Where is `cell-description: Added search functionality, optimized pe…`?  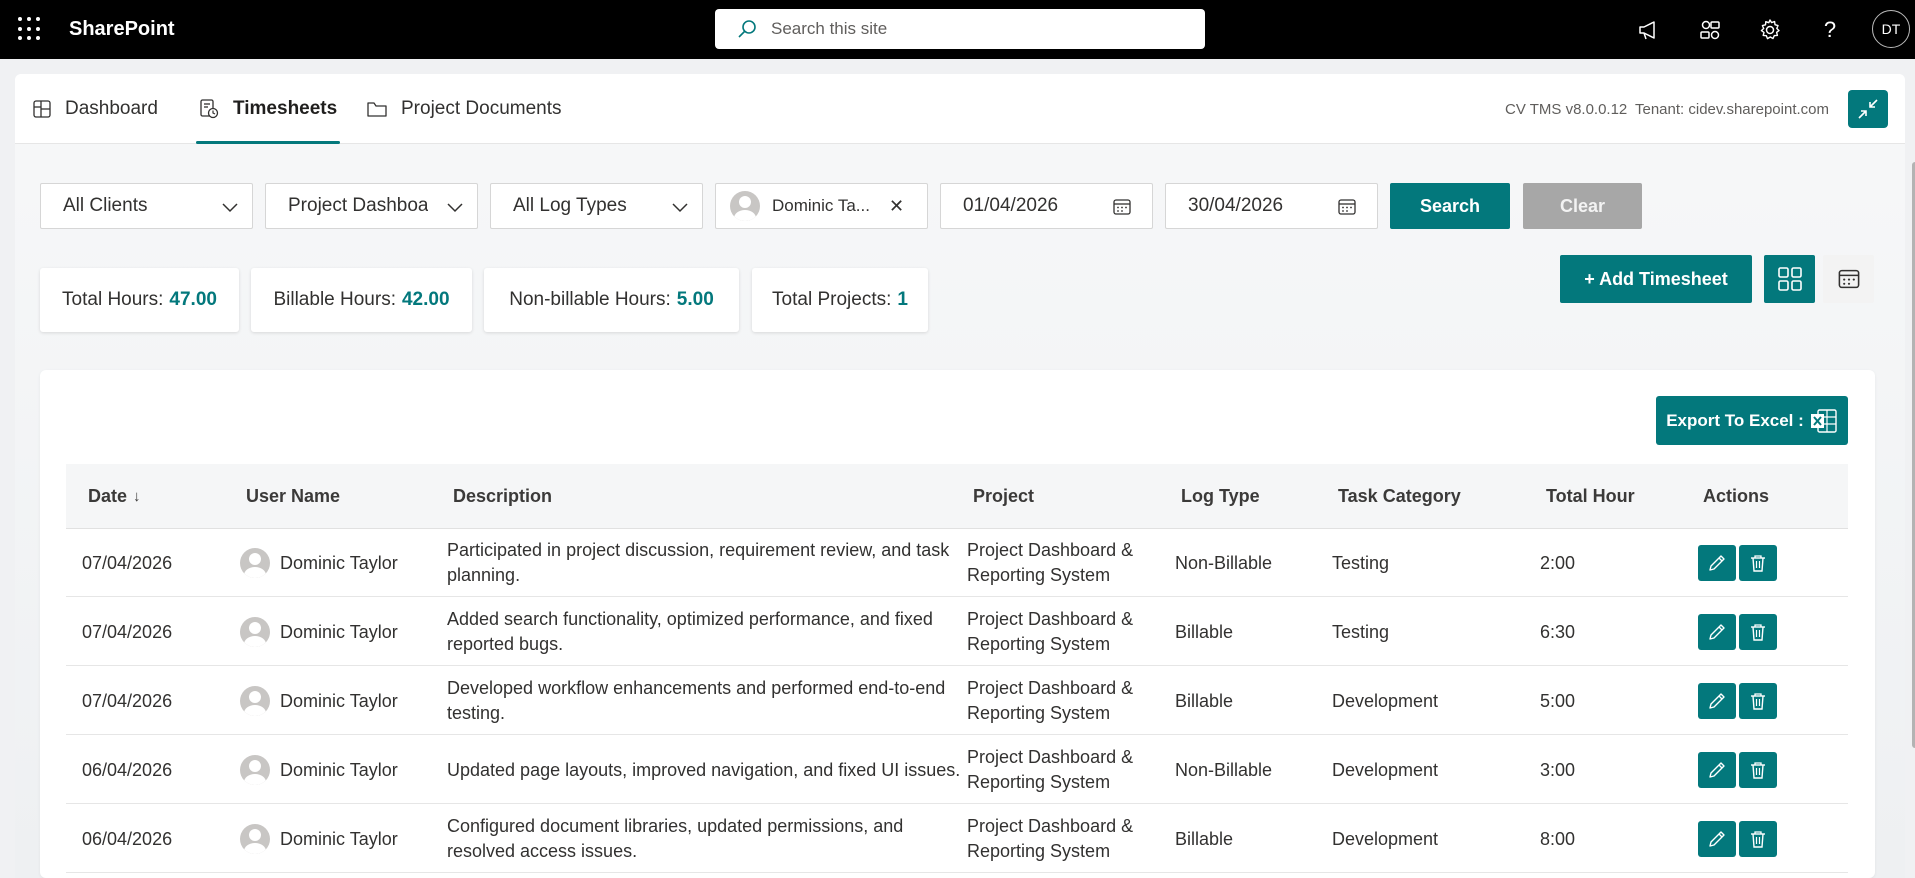
cell-description: Added search functionality, optimized pe… is located at coordinates (690, 631).